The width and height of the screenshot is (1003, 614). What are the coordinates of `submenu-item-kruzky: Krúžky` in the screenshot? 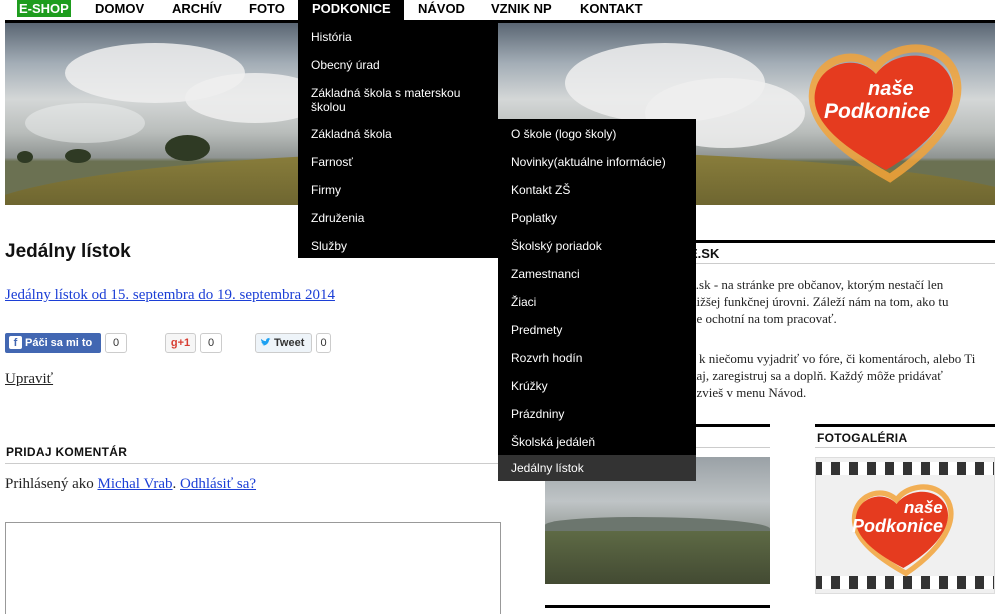 It's located at (597, 386).